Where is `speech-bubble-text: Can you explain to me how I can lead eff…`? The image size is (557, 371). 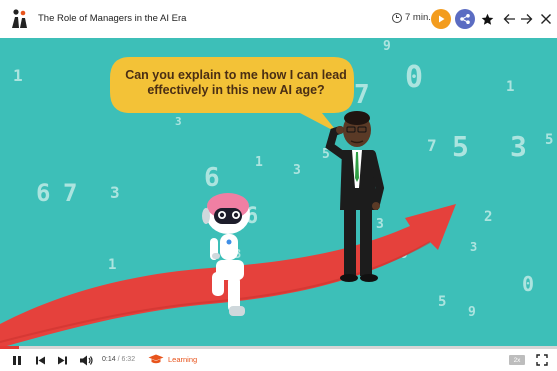
speech-bubble-text: Can you explain to me how I can lead eff… is located at coordinates (236, 82).